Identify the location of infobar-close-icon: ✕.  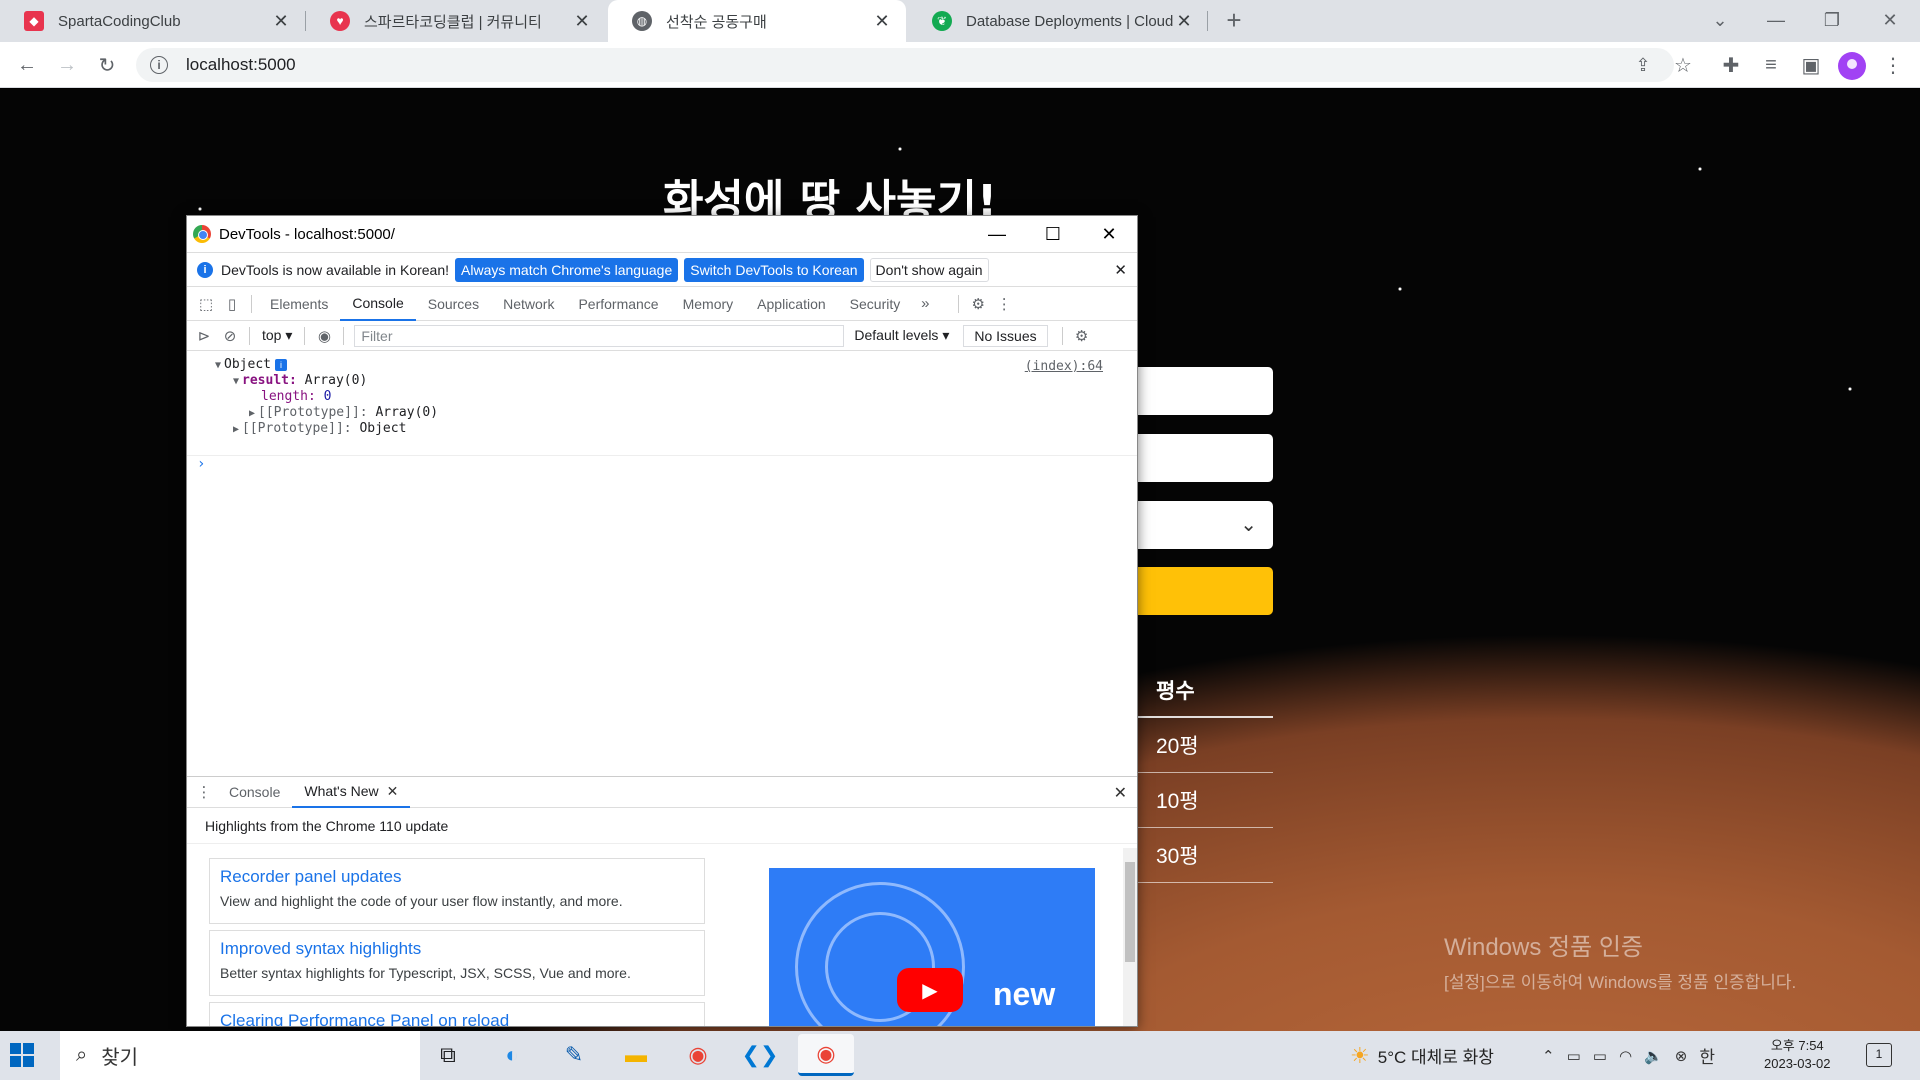
(1120, 270).